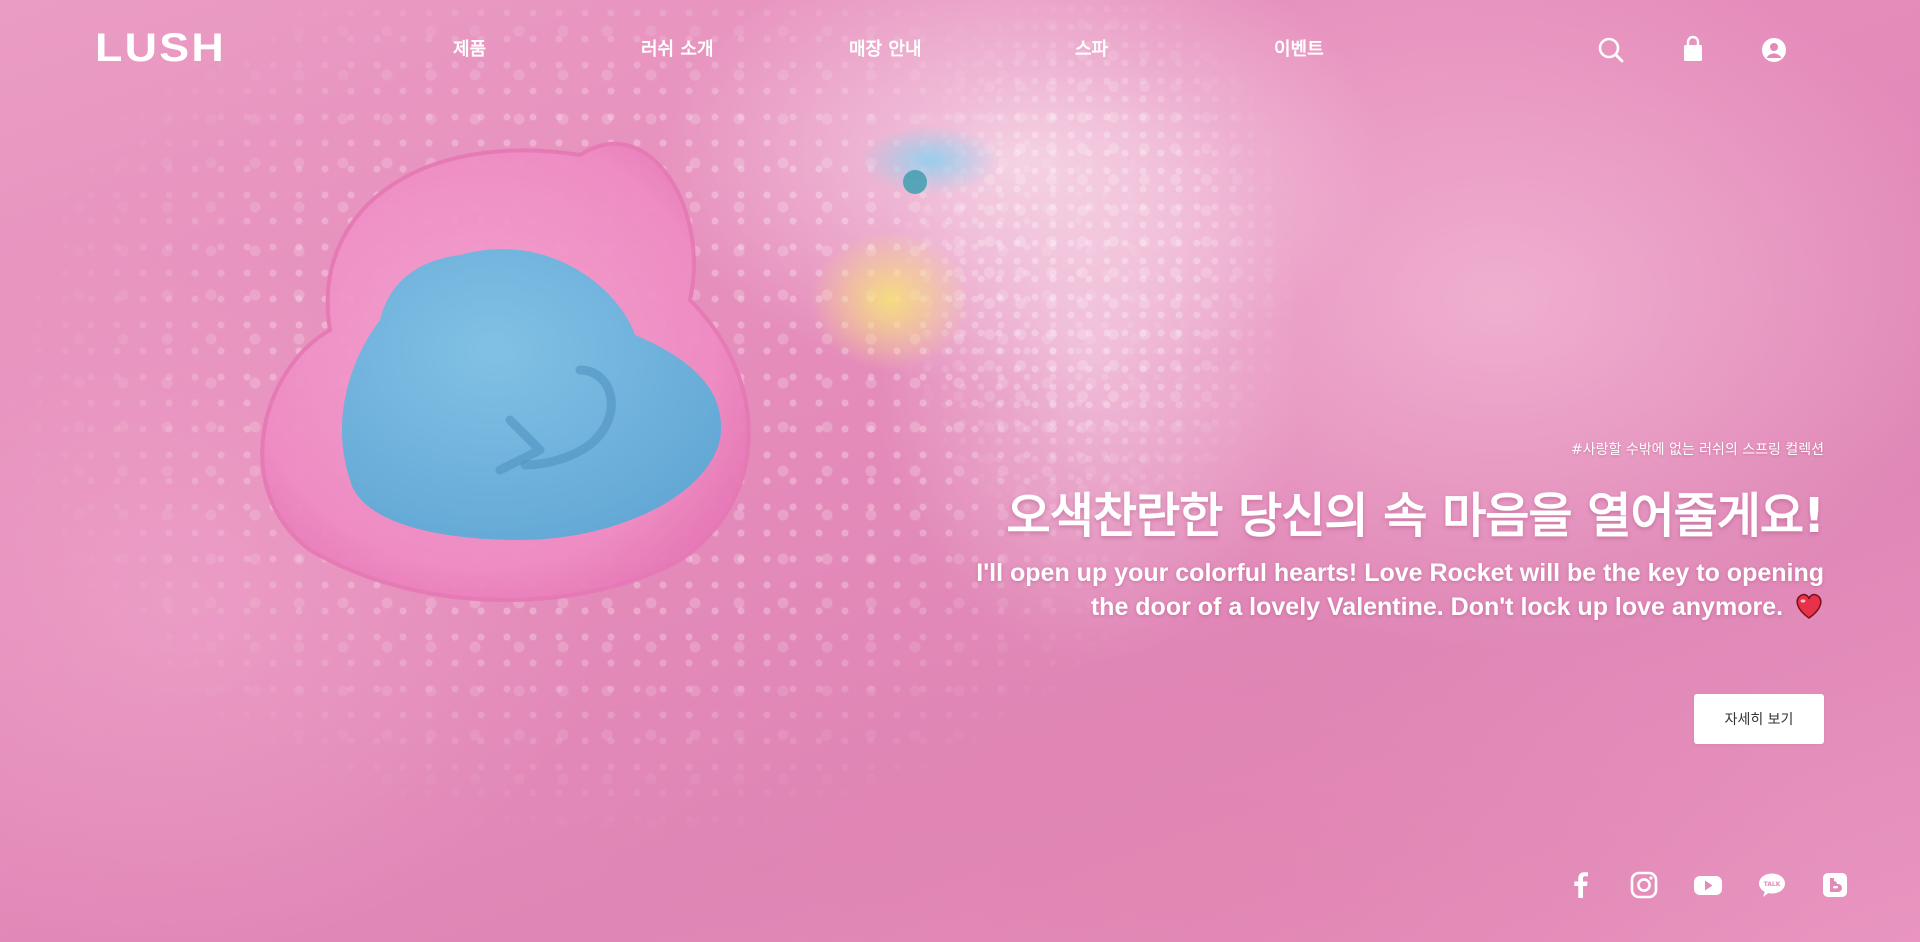 This screenshot has width=1920, height=942. Describe the element at coordinates (885, 50) in the screenshot. I see `nav-item-store-info: 매장 안내` at that location.